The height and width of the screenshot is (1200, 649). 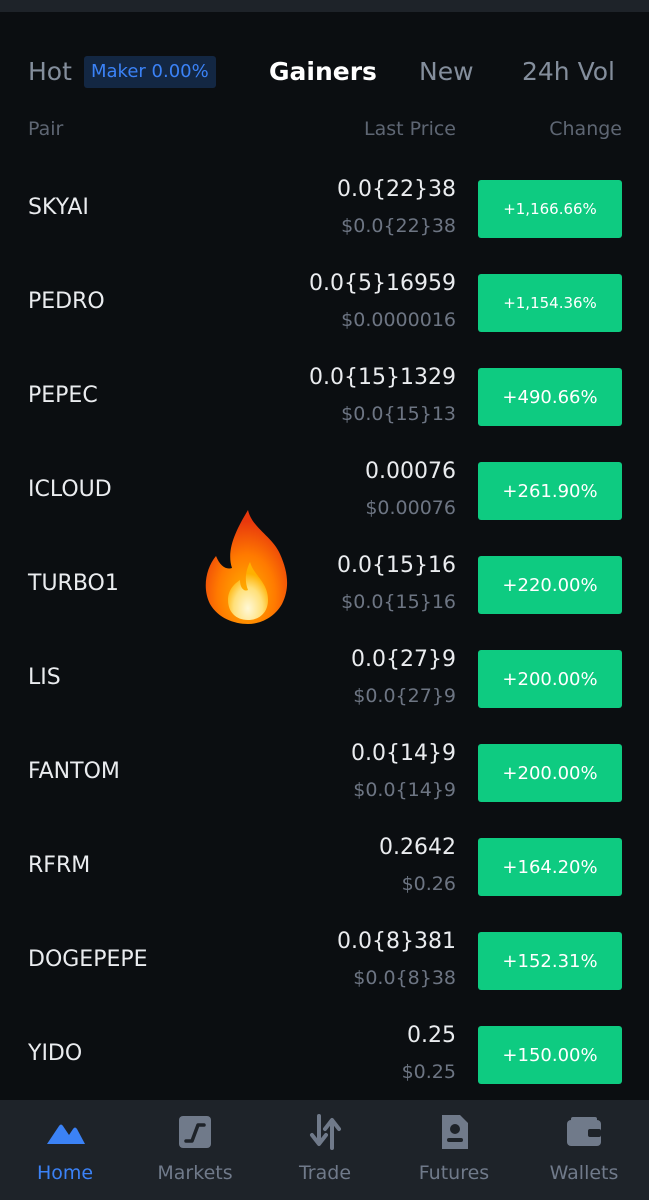 What do you see at coordinates (404, 696) in the screenshot?
I see `usd-price: $0.0{27}9` at bounding box center [404, 696].